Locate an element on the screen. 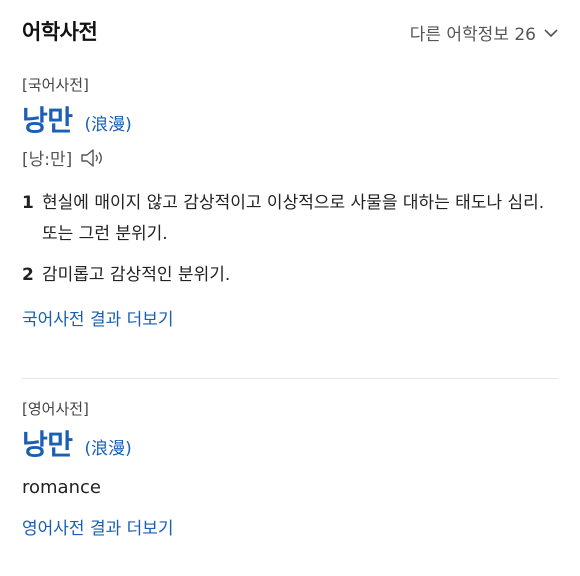  chevron-down-icon is located at coordinates (551, 32).